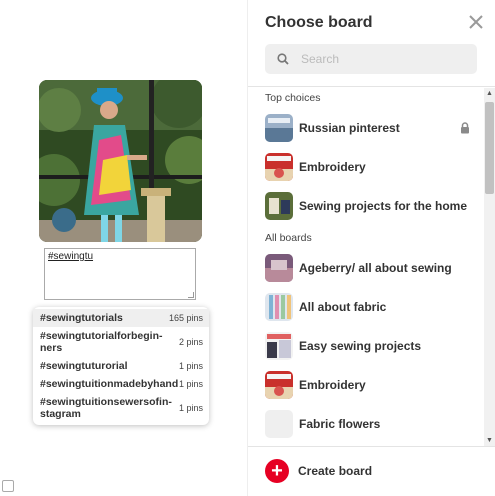 This screenshot has height=496, width=495. I want to click on suggestion-tag: #sewingtuitionmadebyhand, so click(109, 384).